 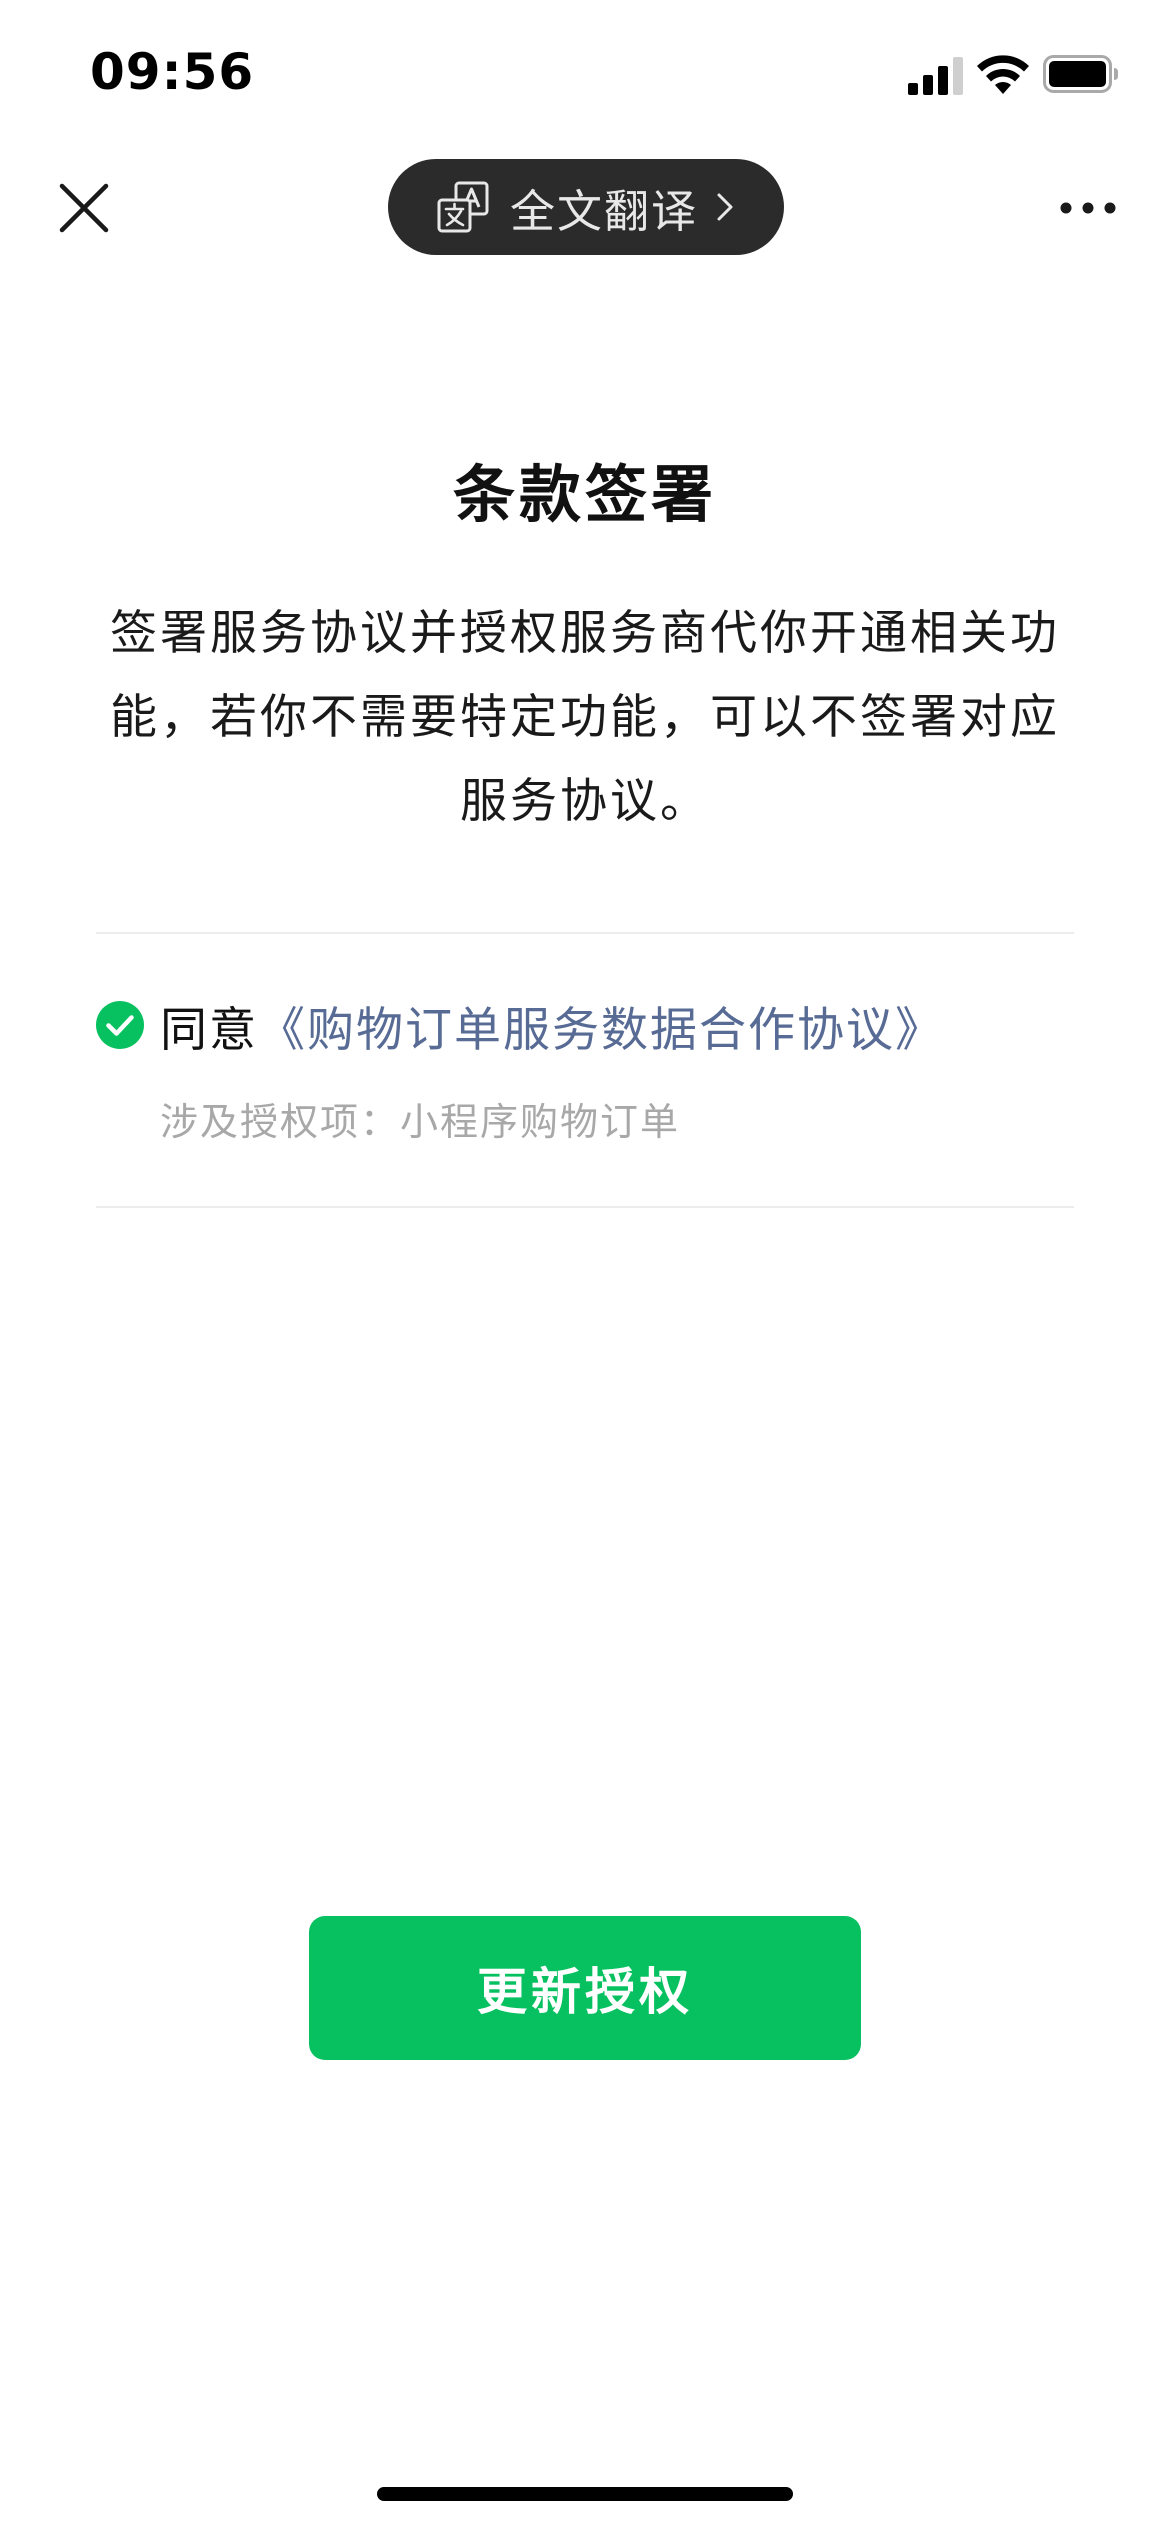 What do you see at coordinates (1003, 74) in the screenshot?
I see `wifi-icon` at bounding box center [1003, 74].